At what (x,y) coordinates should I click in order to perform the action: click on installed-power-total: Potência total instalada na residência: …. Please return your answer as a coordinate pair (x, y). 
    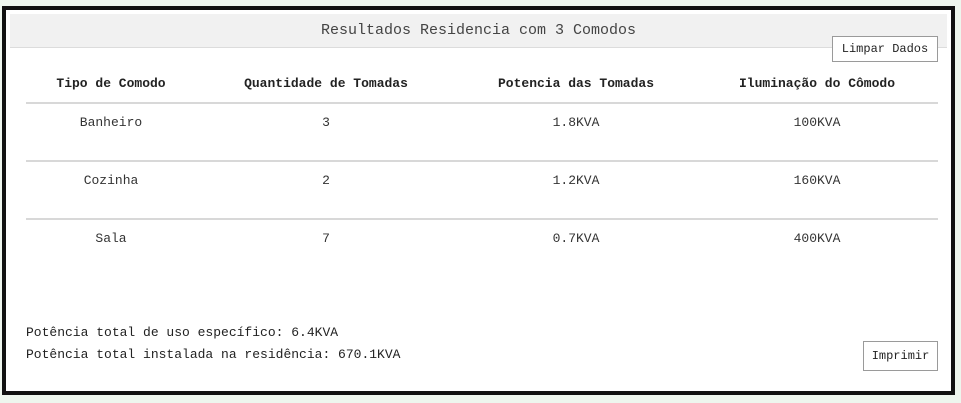
    Looking at the image, I should click on (213, 354).